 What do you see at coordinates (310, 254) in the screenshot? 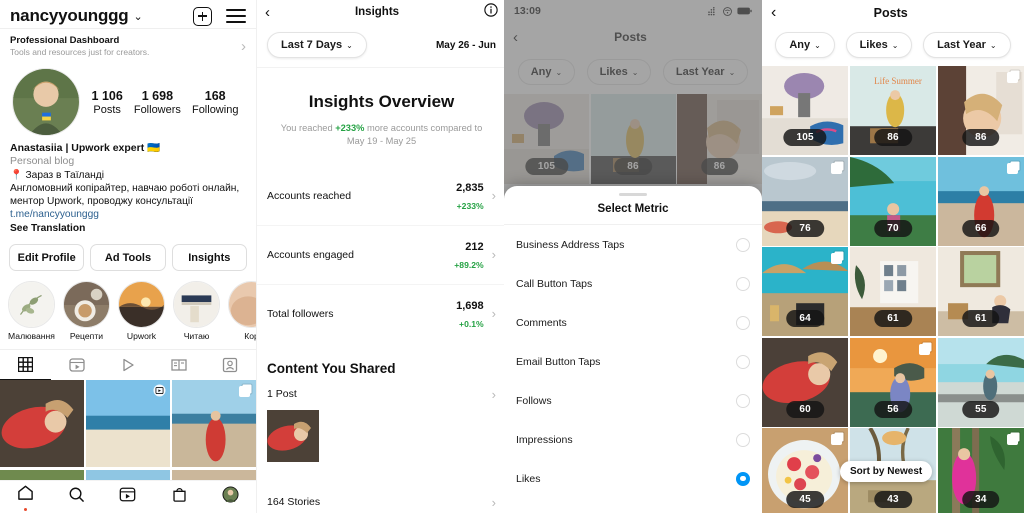
I see `metric-label: Accounts engaged` at bounding box center [310, 254].